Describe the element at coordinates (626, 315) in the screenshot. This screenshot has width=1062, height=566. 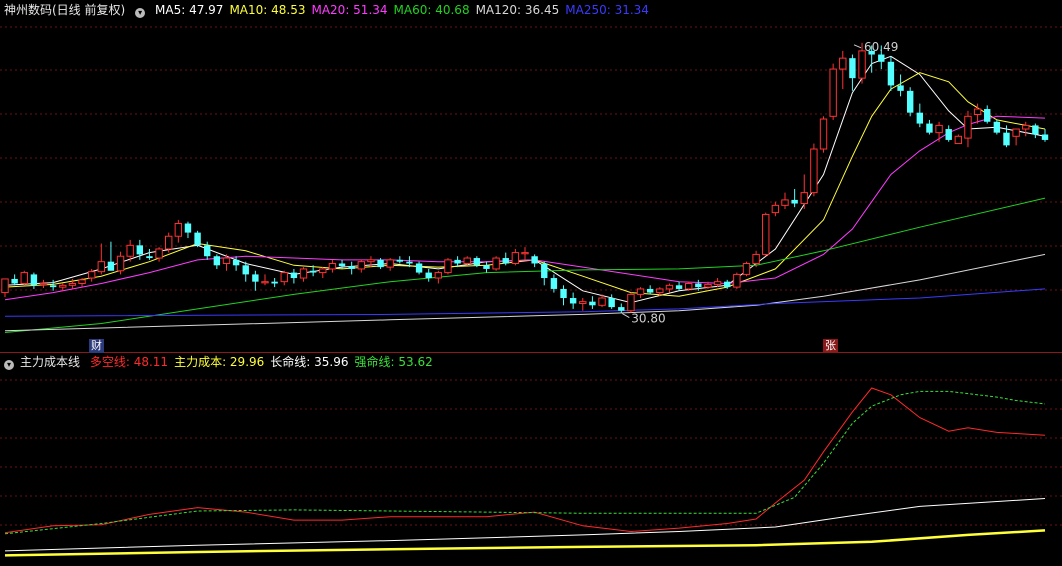
I see `low-pointer` at that location.